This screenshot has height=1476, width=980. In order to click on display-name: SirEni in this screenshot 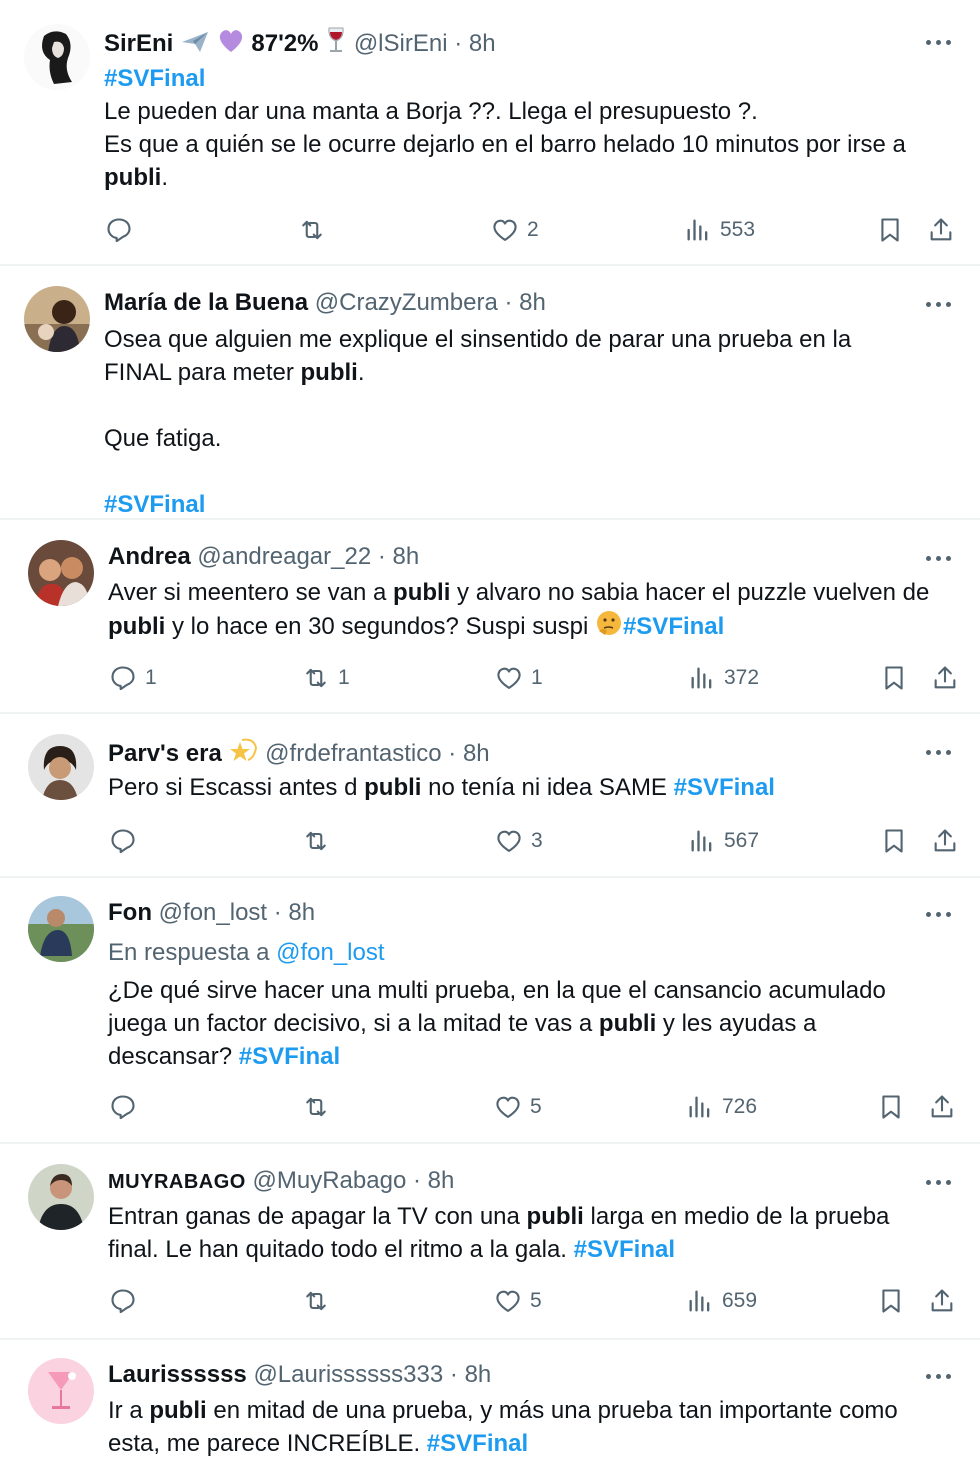, I will do `click(138, 43)`.